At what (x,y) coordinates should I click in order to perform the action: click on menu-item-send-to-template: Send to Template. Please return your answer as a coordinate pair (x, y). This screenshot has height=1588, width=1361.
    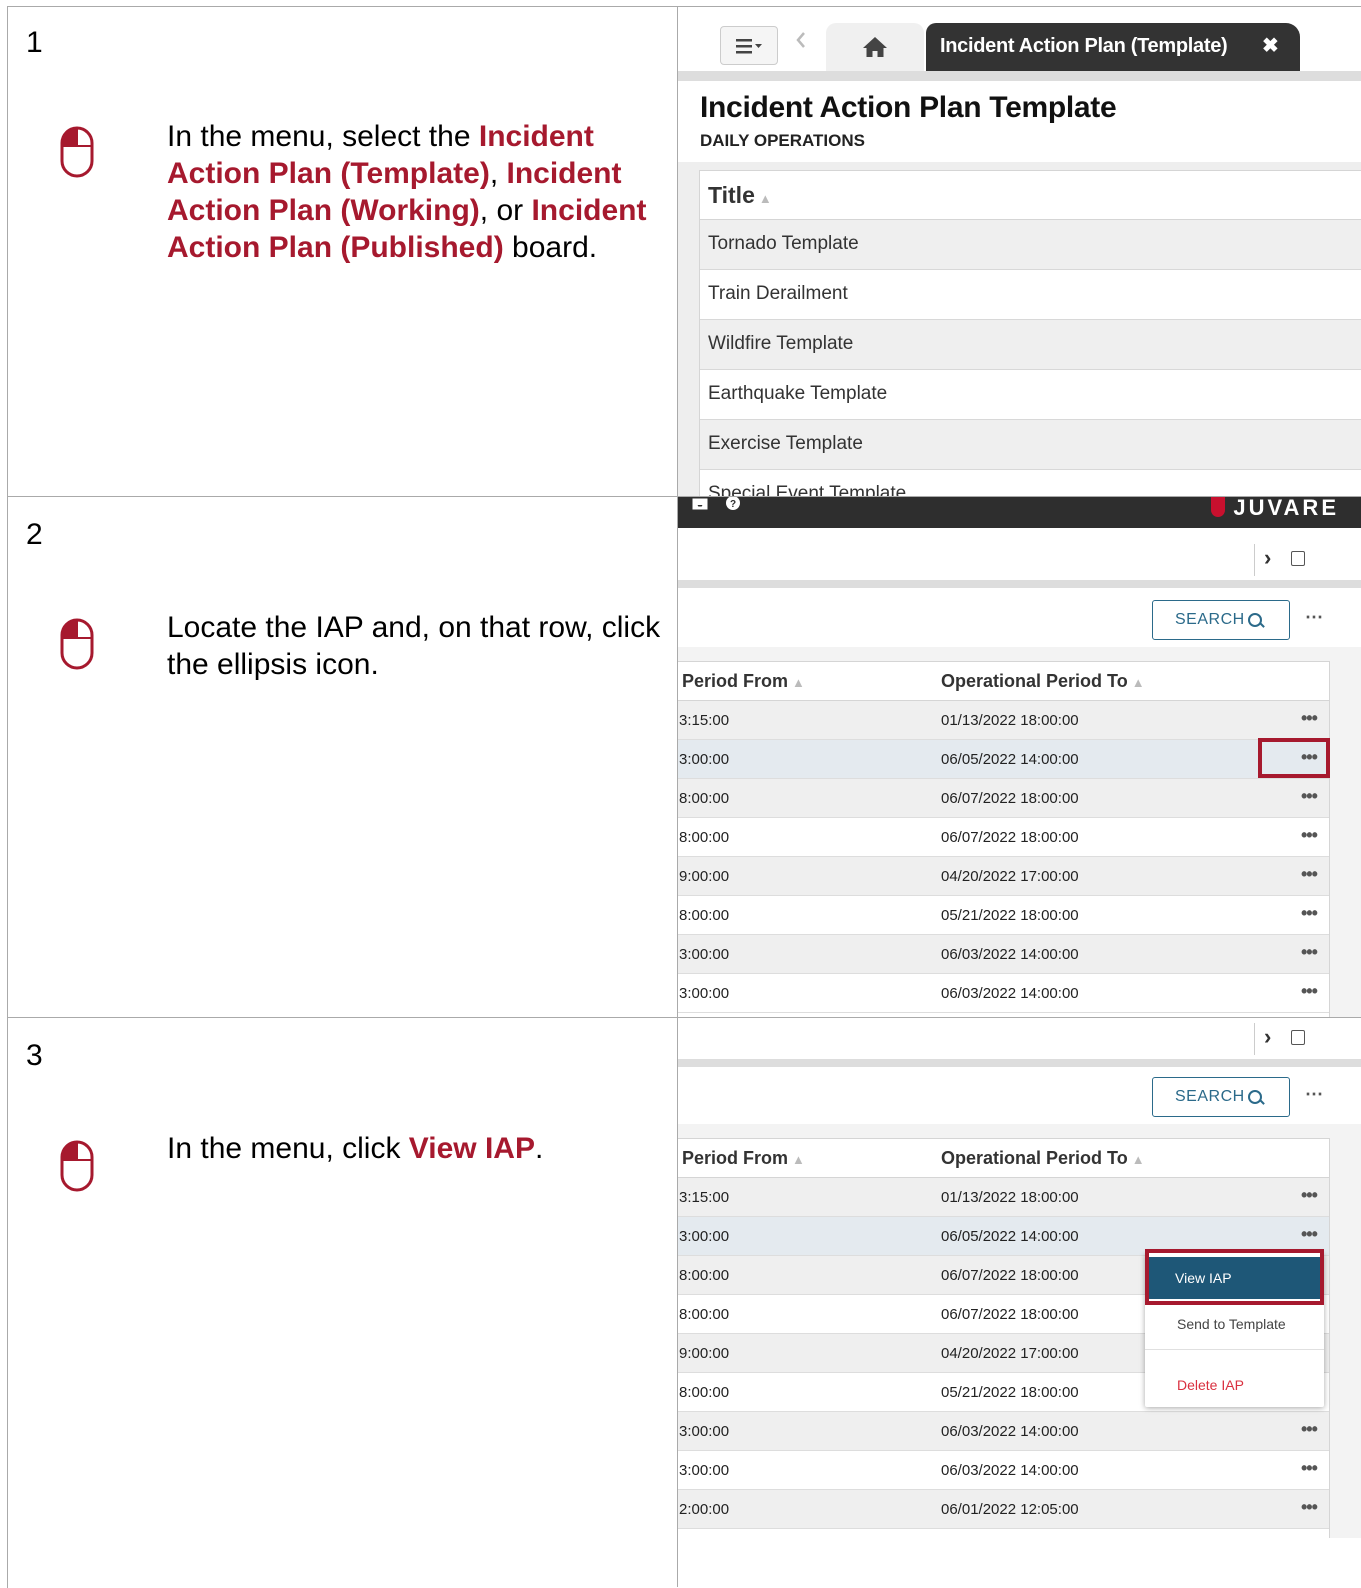
    Looking at the image, I should click on (1234, 1324).